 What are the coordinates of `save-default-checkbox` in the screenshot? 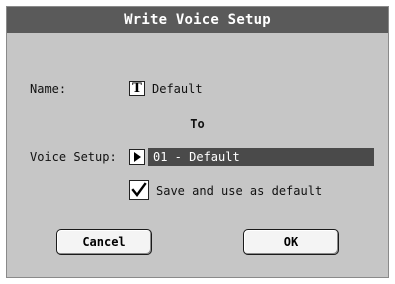 It's located at (139, 190).